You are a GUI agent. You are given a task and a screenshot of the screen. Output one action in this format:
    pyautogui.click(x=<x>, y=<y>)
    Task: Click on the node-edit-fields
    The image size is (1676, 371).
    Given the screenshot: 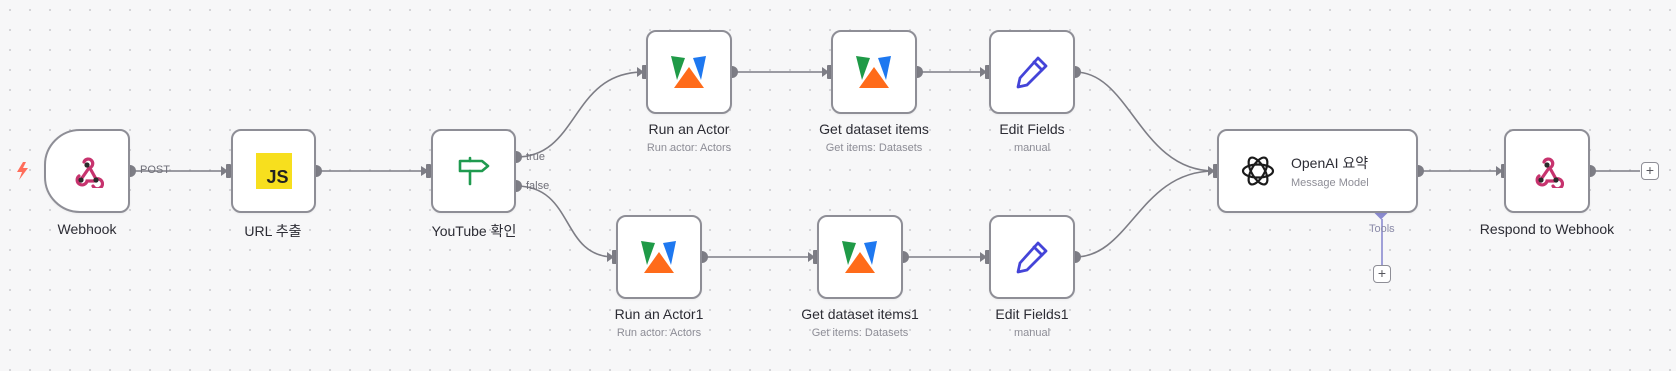 What is the action you would take?
    pyautogui.click(x=1032, y=72)
    